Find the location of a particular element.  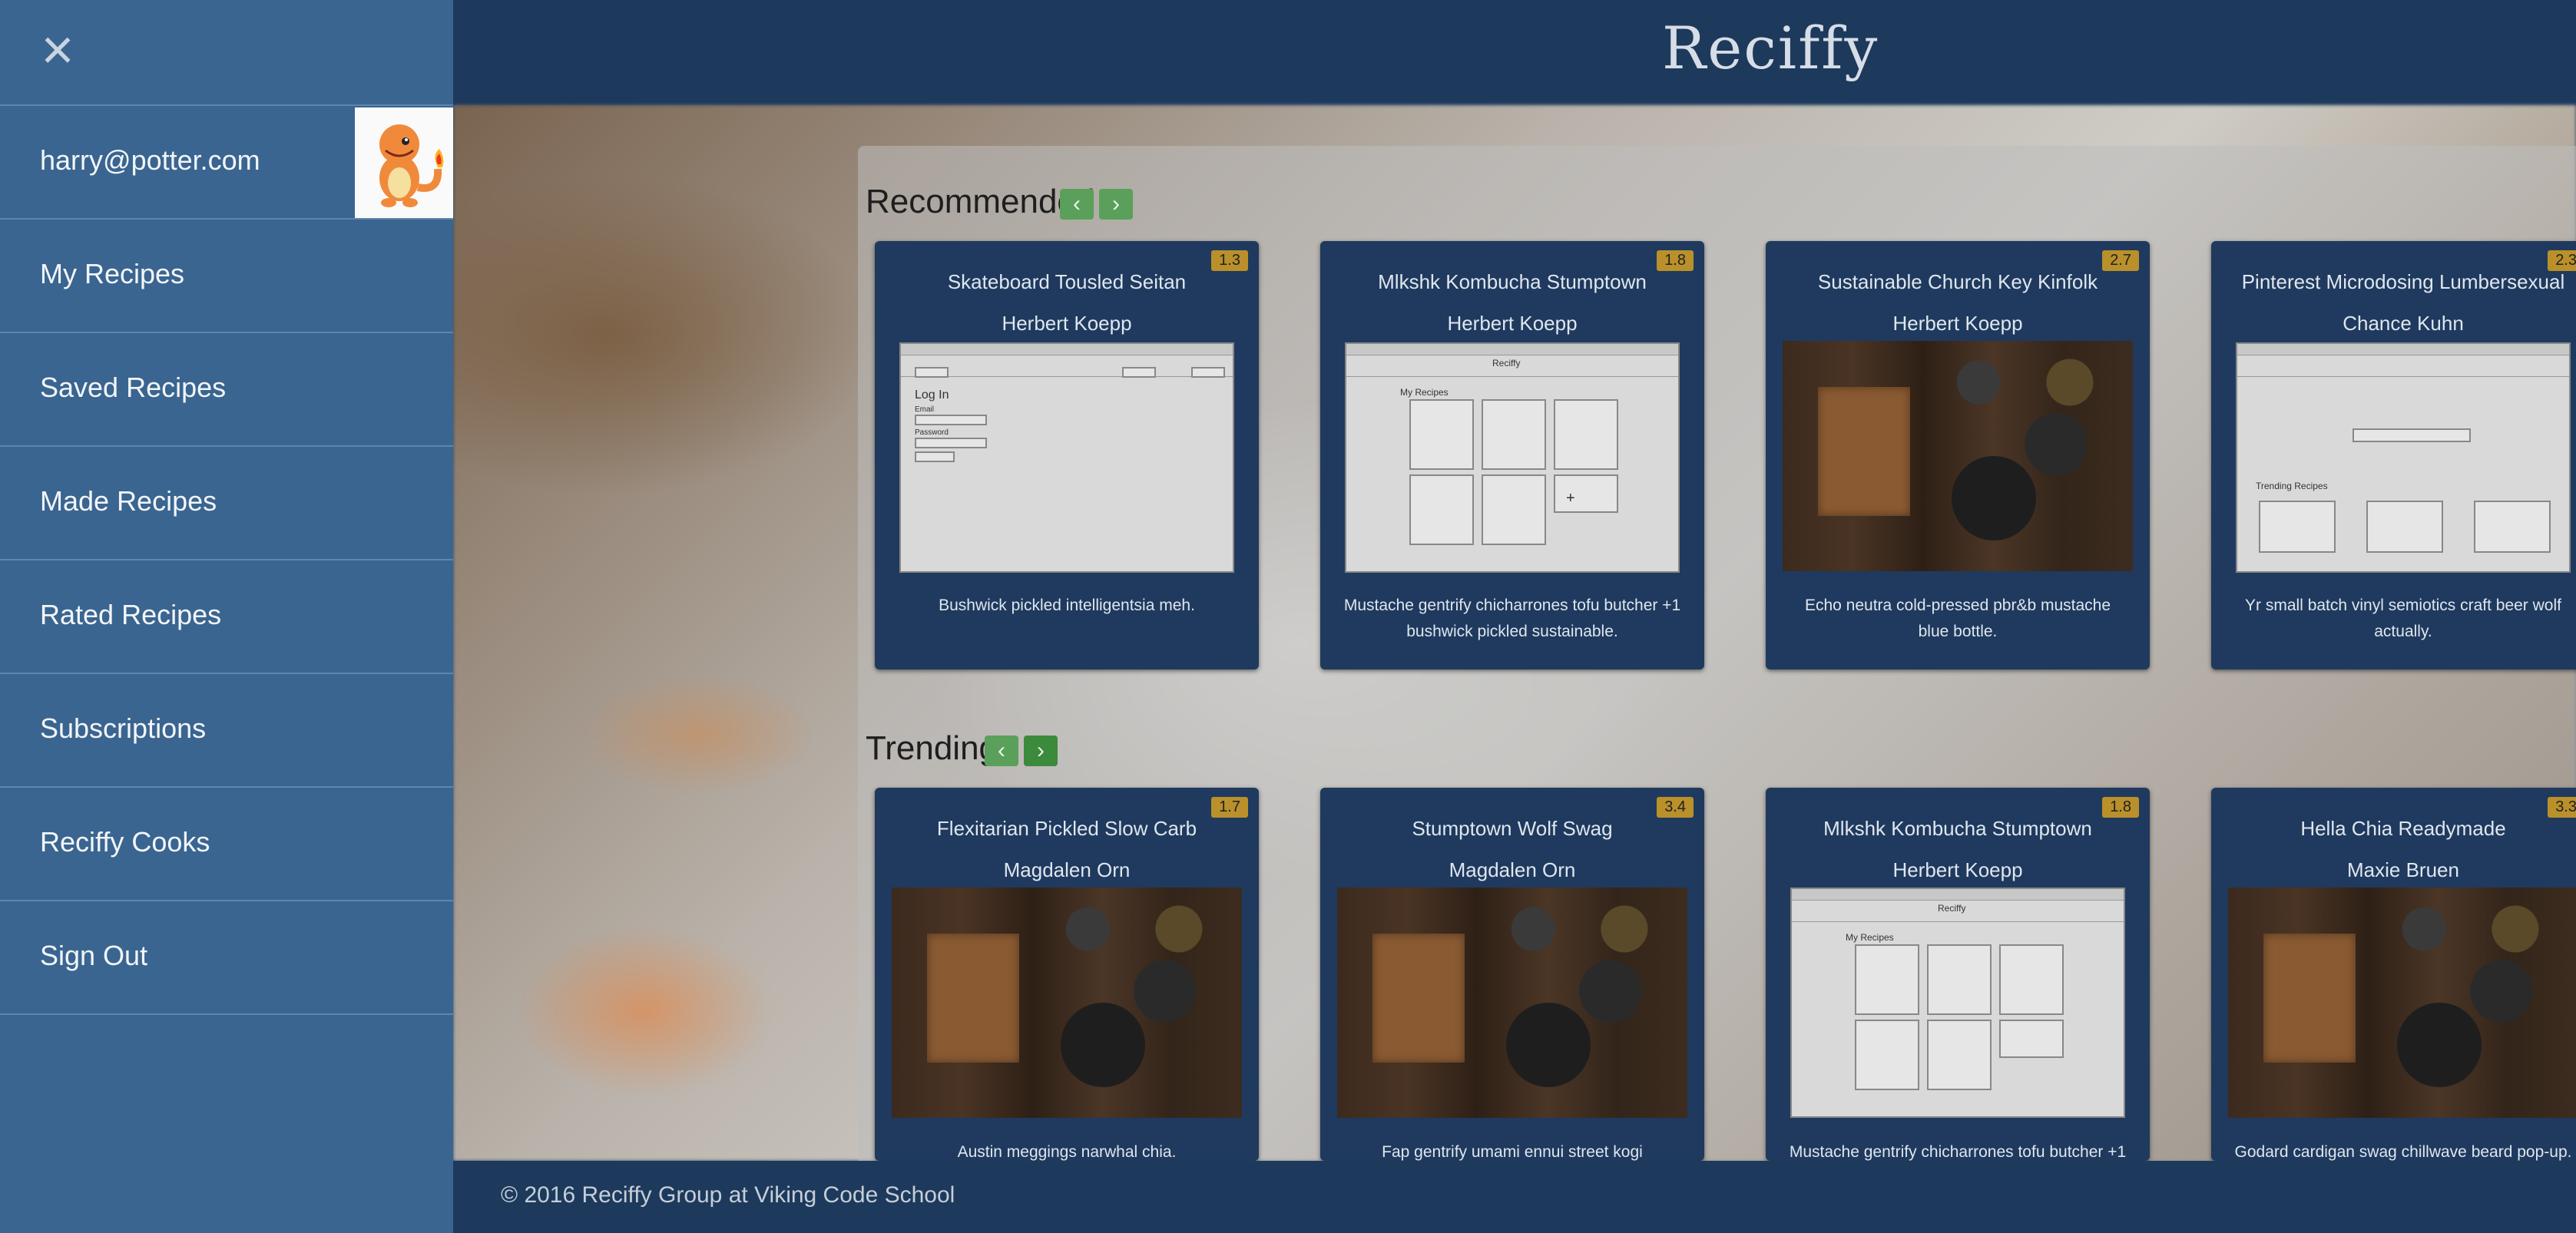

rating-badge: 3.3 is located at coordinates (2562, 807).